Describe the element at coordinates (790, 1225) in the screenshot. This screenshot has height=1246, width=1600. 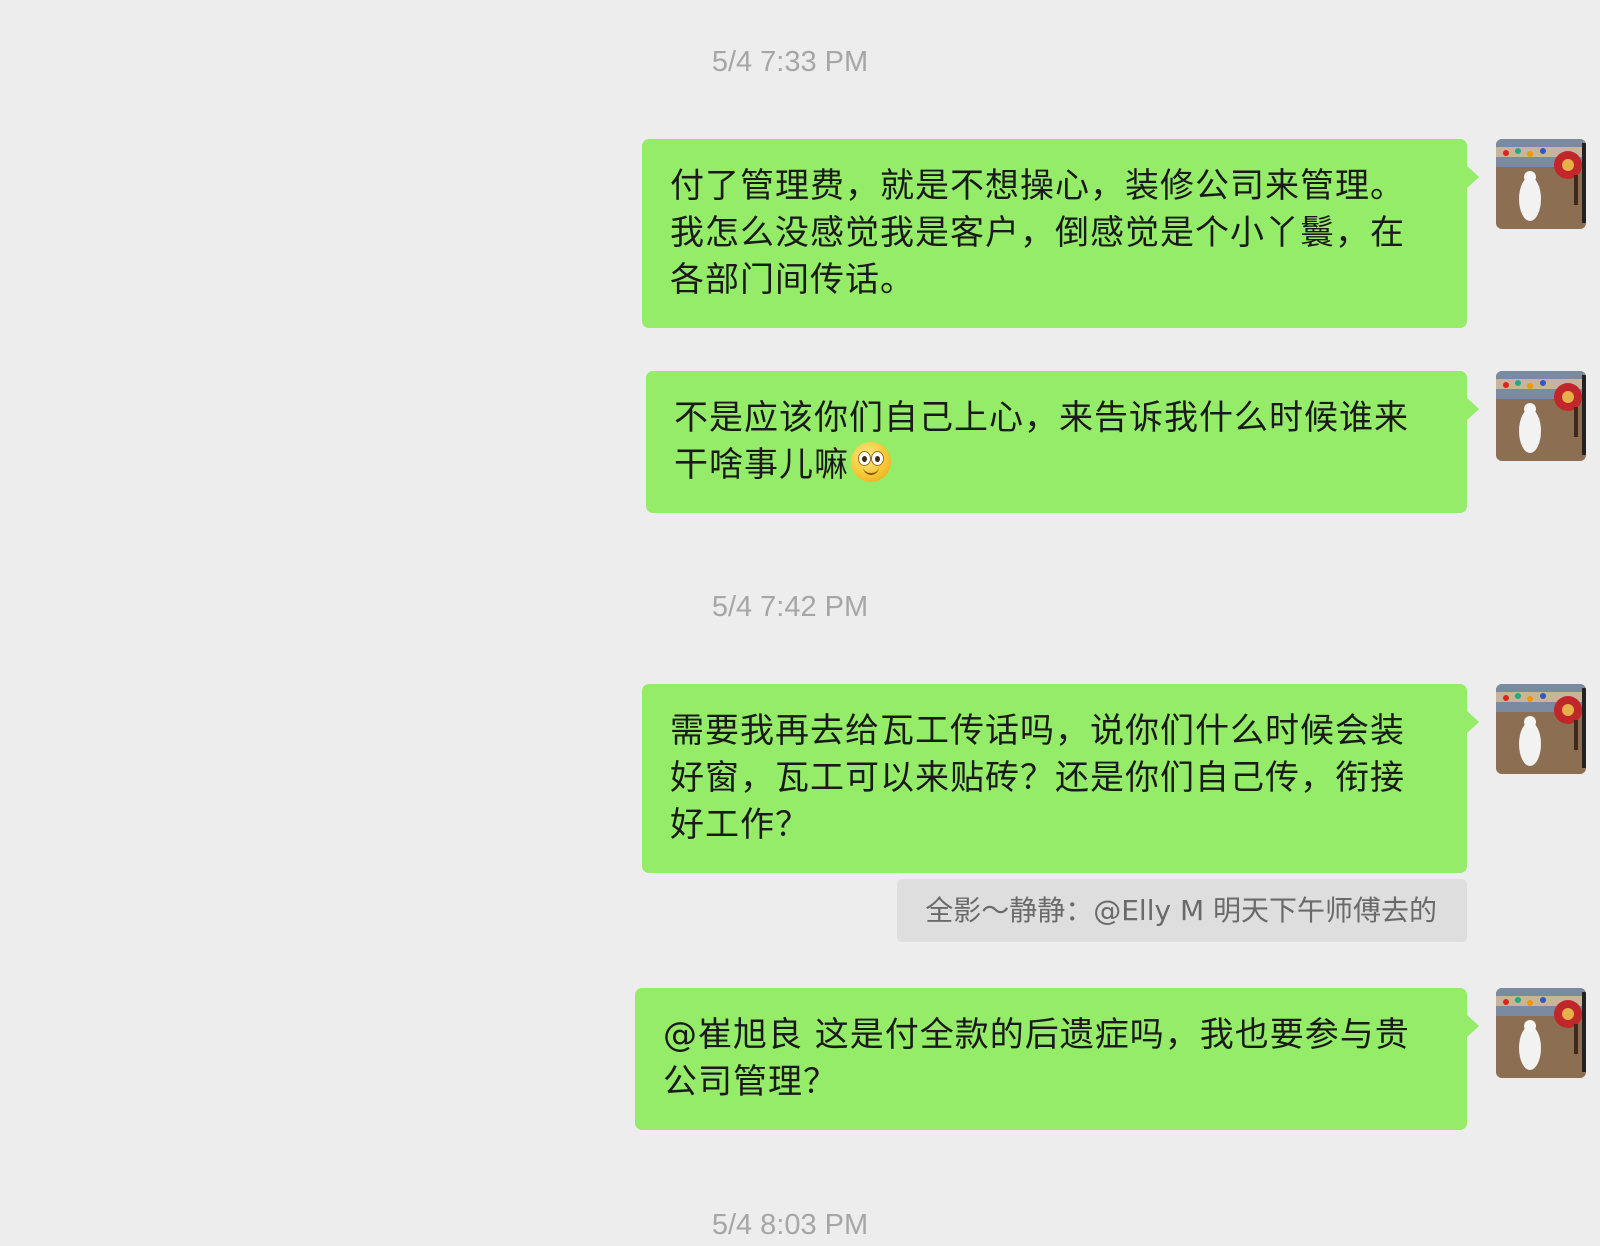
I see `timestamp: 5/4 8:03 PM` at that location.